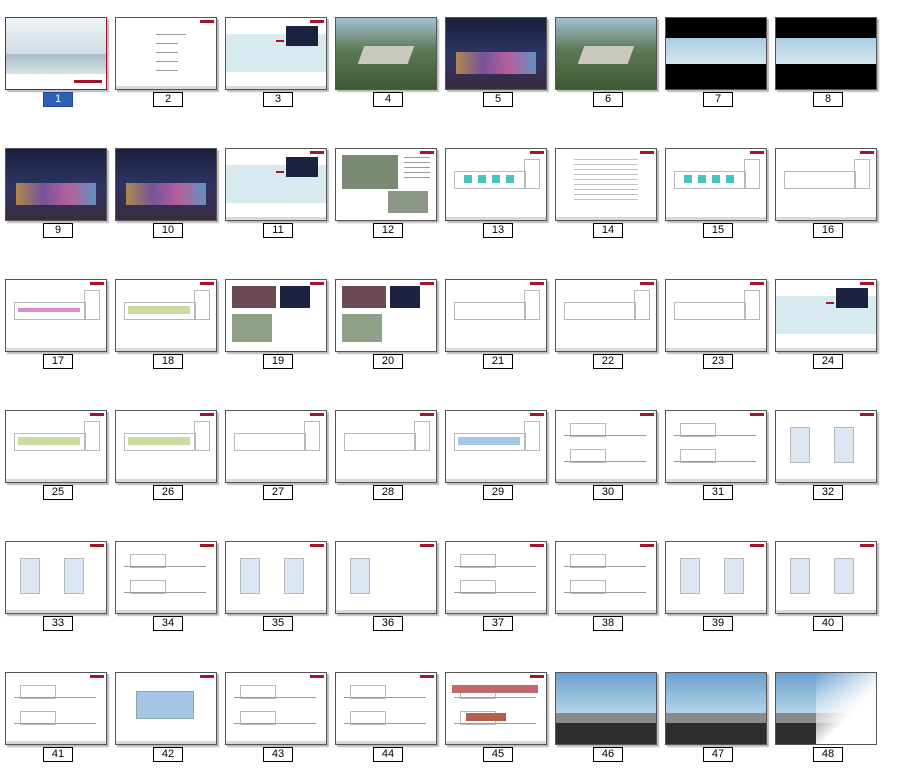 The height and width of the screenshot is (768, 903). What do you see at coordinates (56, 53) in the screenshot?
I see `slide-thumbnail-cover` at bounding box center [56, 53].